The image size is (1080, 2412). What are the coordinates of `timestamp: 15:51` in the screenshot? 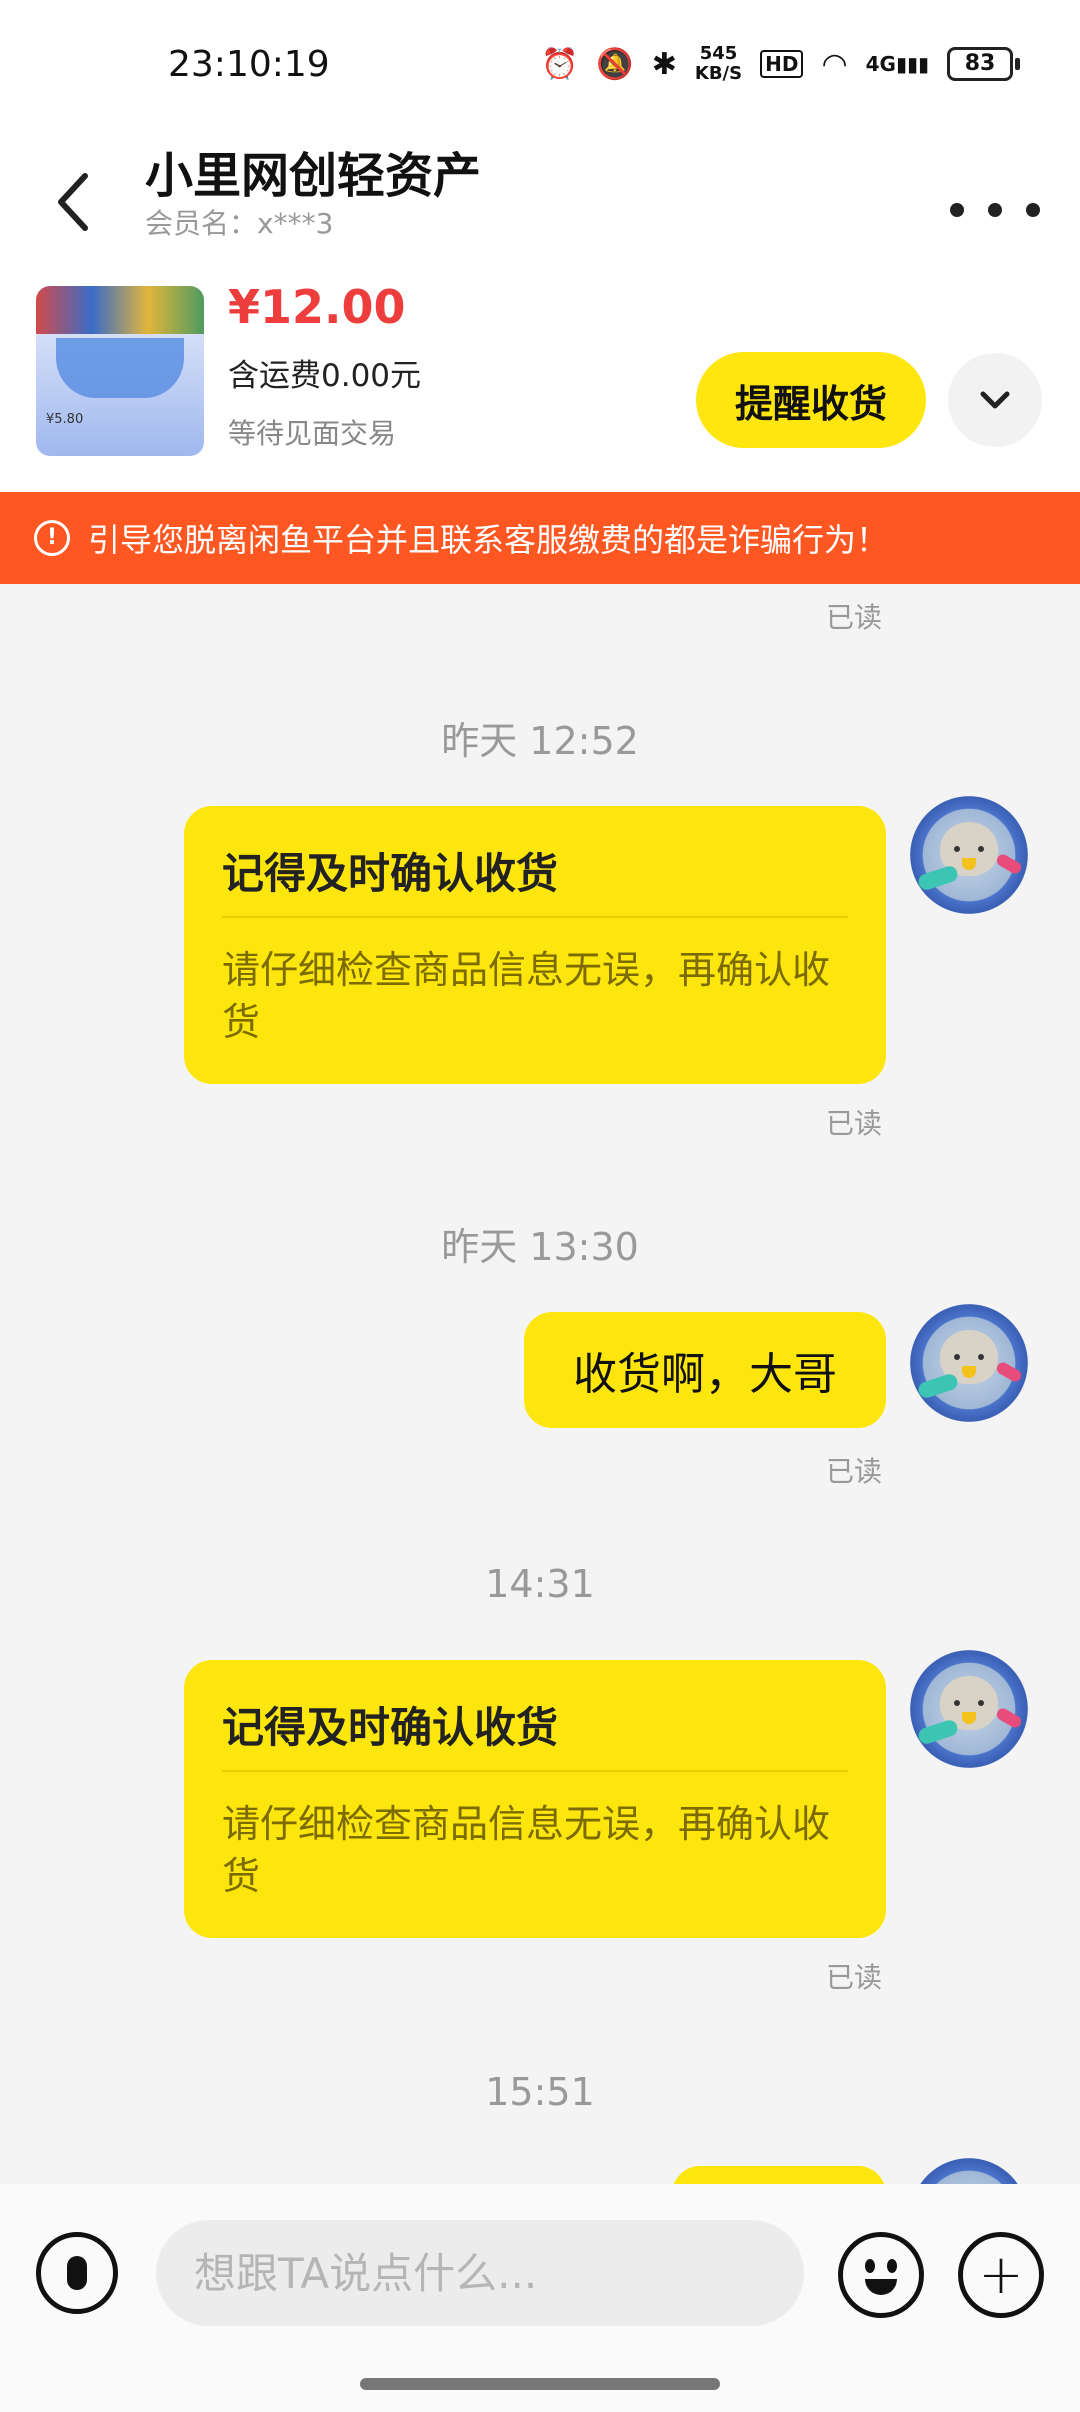 It's located at (540, 2092).